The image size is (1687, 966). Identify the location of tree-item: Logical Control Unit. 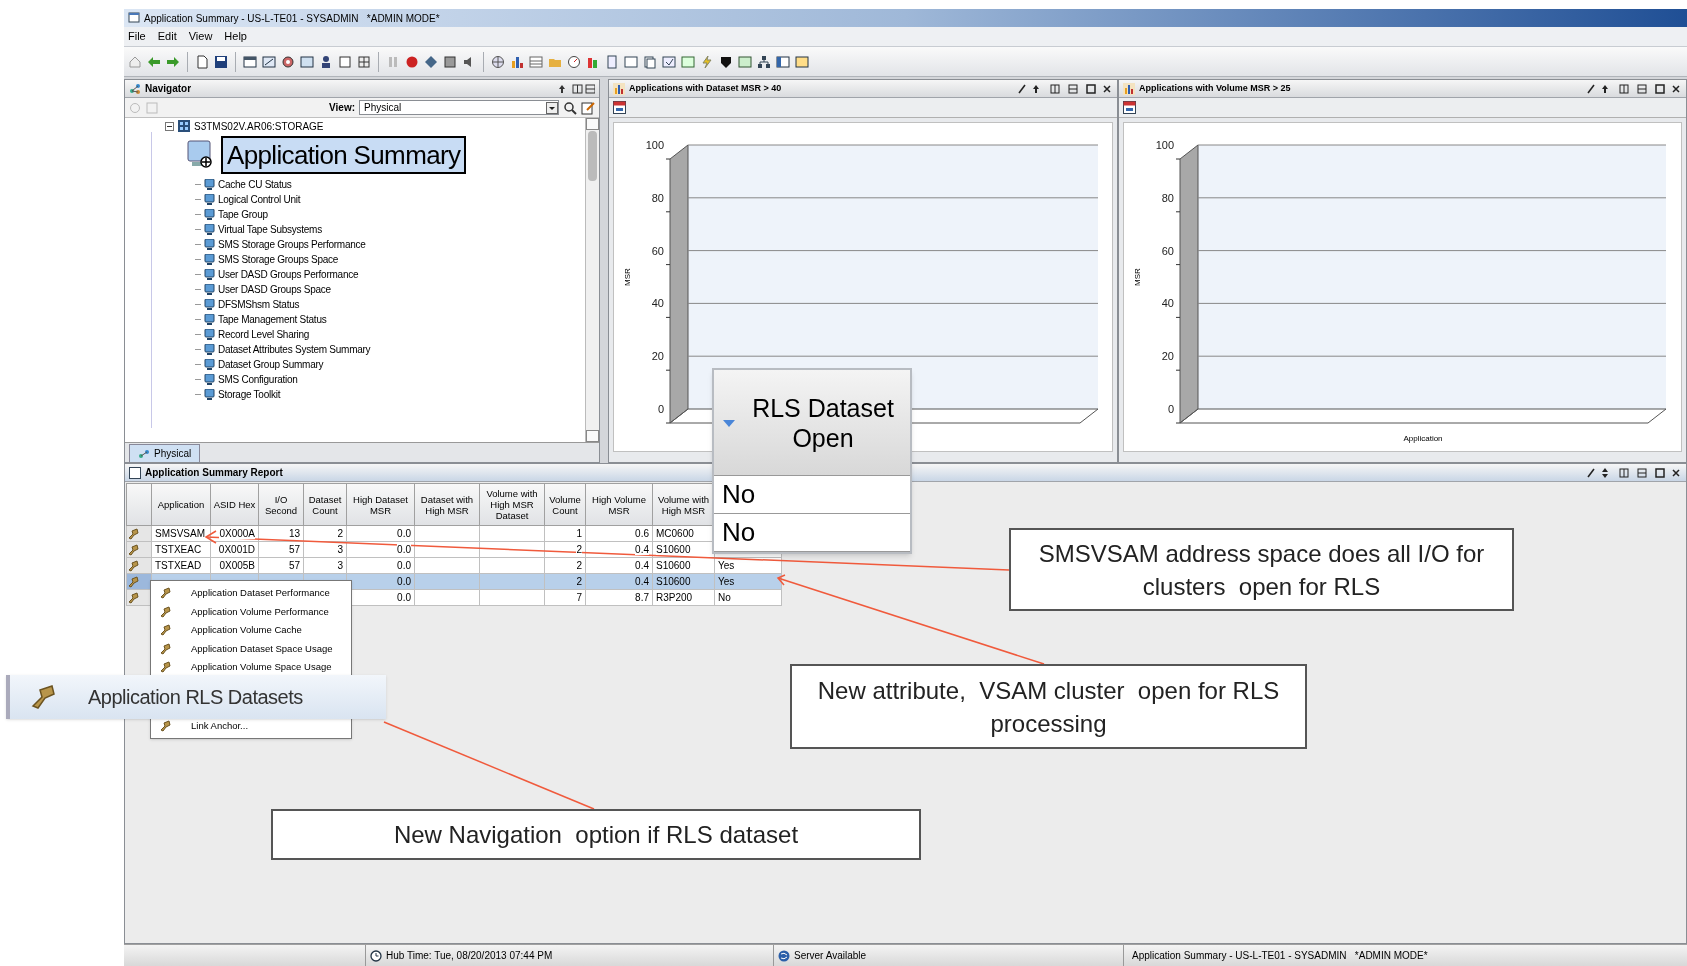
(259, 199).